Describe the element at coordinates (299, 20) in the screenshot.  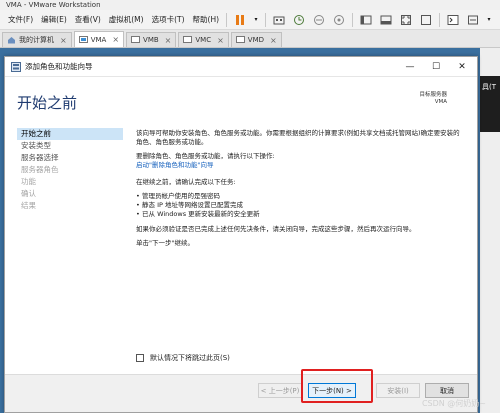
I see `snapshot-icon` at that location.